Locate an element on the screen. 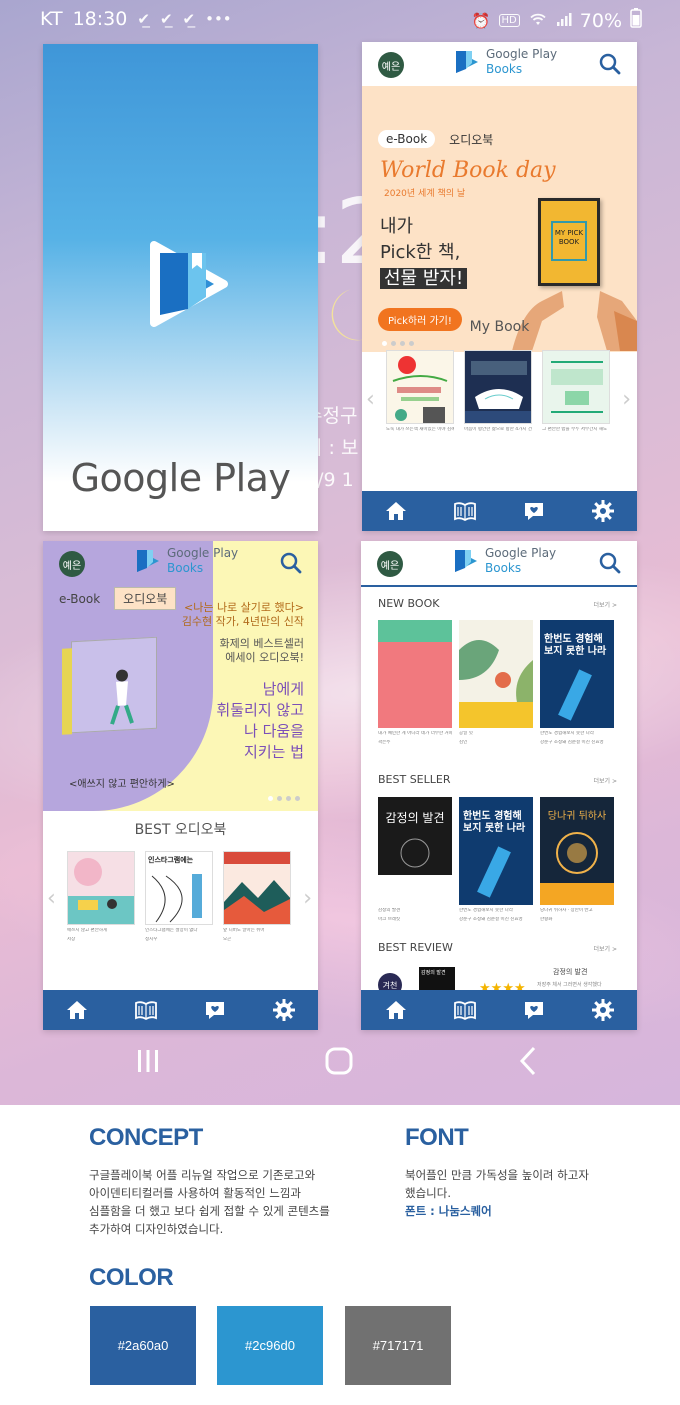  status-bar: KT 18:30 ✔̲ ✔̲ ✔̲ ••• ⏰ HD 70% is located at coordinates (340, 20).